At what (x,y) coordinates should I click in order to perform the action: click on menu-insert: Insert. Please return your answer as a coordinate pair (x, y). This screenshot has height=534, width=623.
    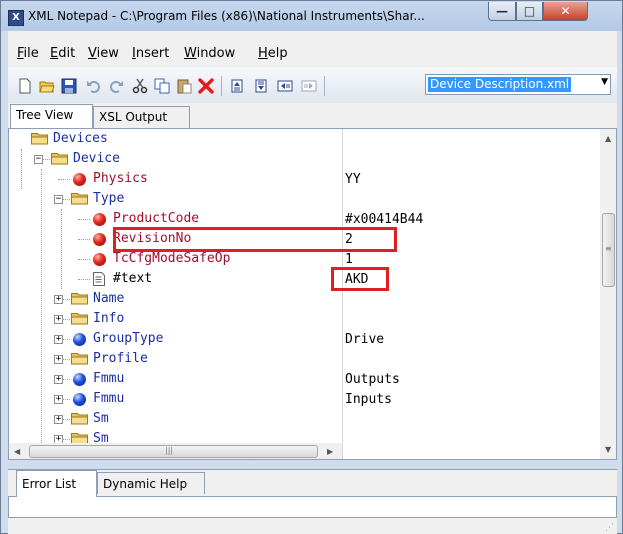
    Looking at the image, I should click on (150, 53).